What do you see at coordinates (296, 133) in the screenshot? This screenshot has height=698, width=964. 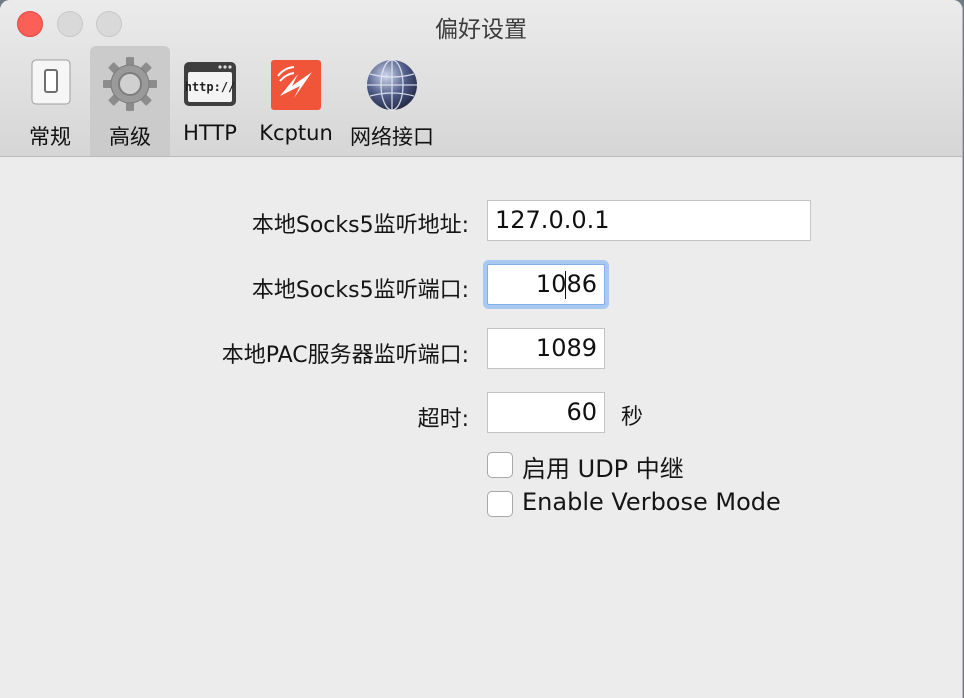 I see `tab-label: Kcptun` at bounding box center [296, 133].